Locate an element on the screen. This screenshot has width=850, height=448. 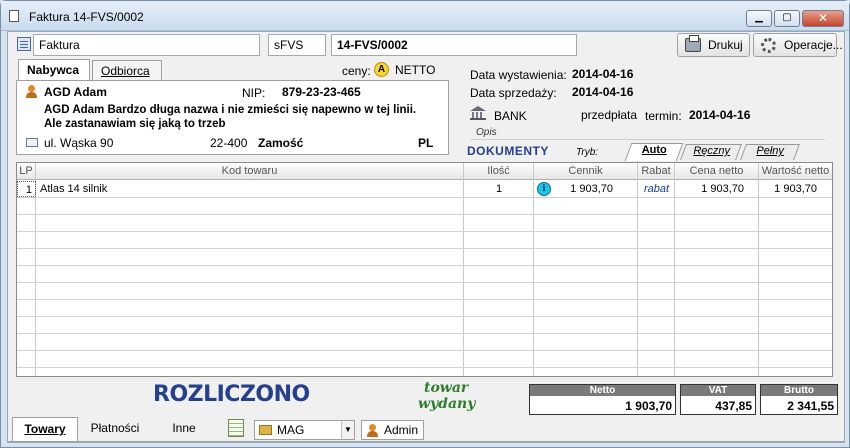
net-total-box: Netto 1 903,70 is located at coordinates (602, 399).